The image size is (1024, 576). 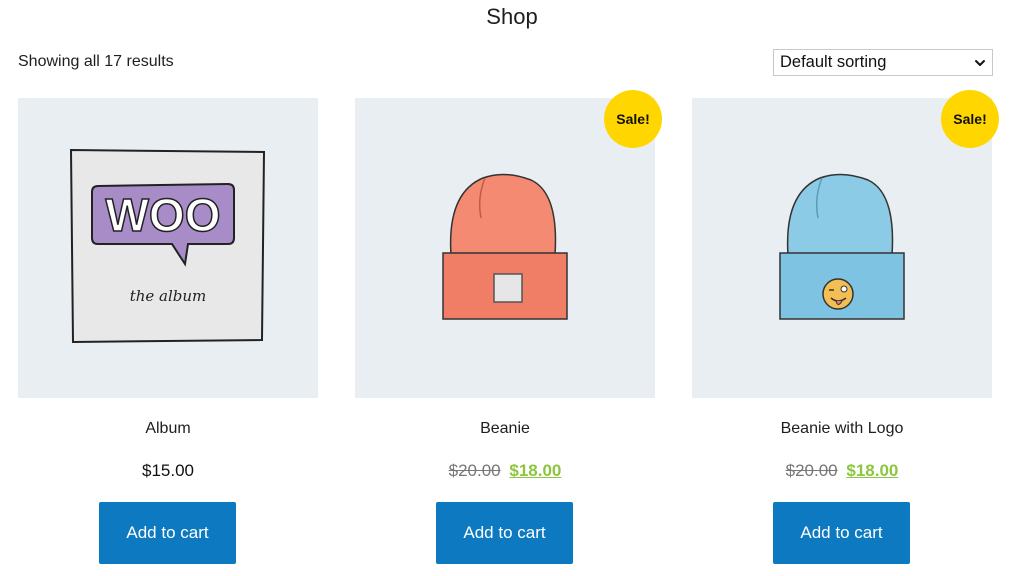 What do you see at coordinates (842, 246) in the screenshot?
I see `blue-beanie-with-logo-illustration` at bounding box center [842, 246].